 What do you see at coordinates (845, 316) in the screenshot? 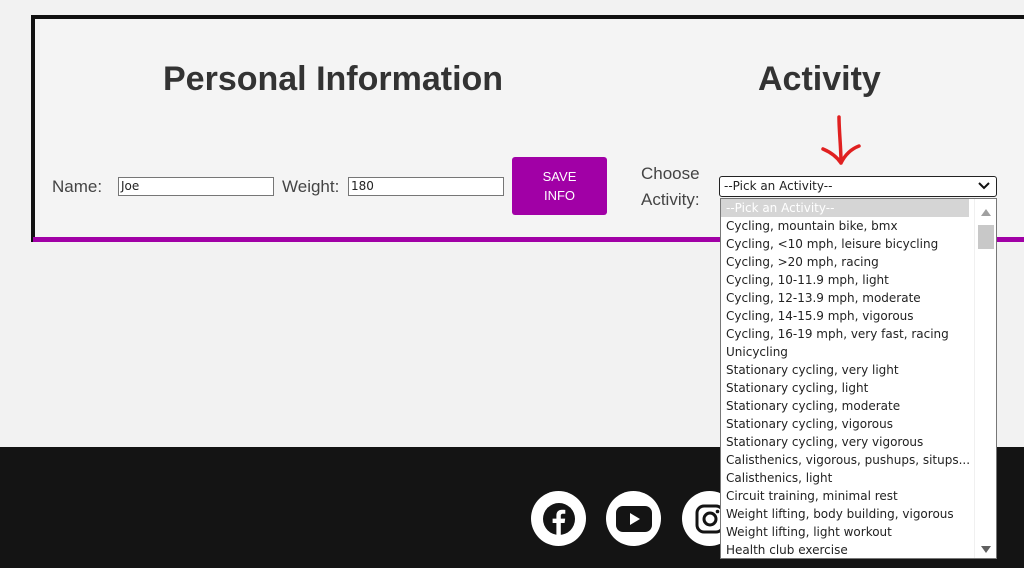
I see `activity-option: Cycling, 14-15.9 mph, vigorous` at bounding box center [845, 316].